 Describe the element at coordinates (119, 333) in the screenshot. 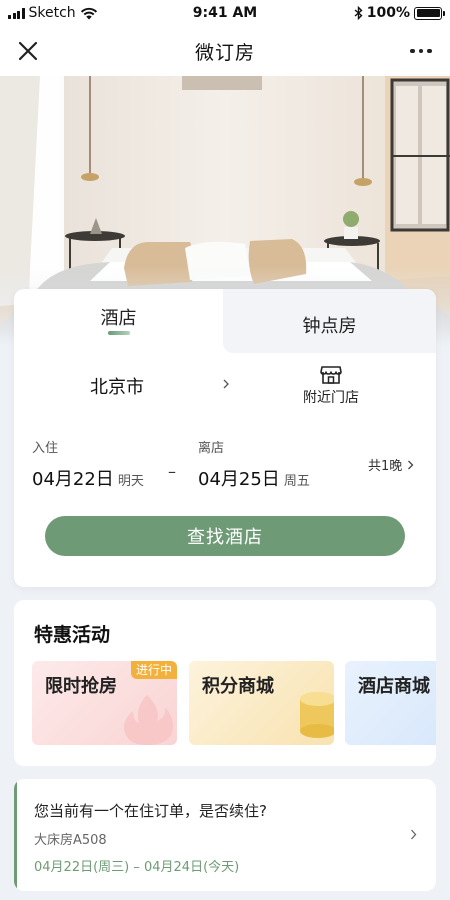

I see `tab-active-indicator` at that location.